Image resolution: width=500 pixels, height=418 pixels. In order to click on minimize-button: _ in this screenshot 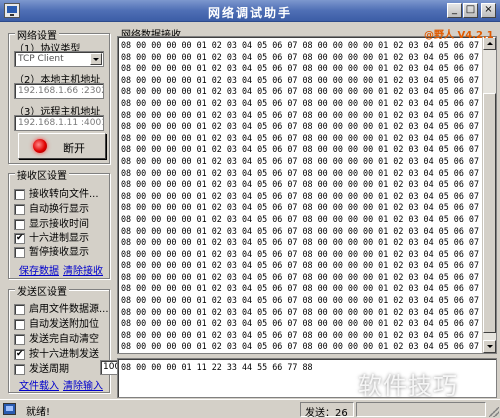, I will do `click(454, 10)`.